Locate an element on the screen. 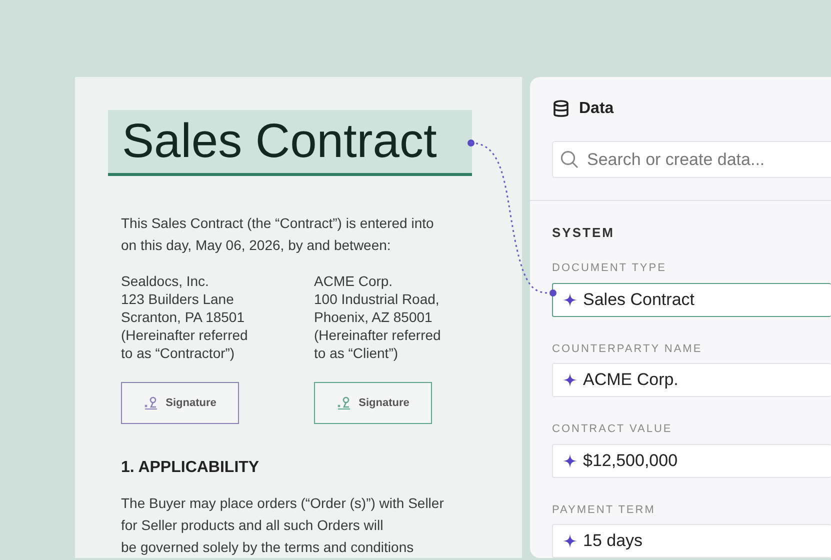 This screenshot has width=831, height=560. party-address: Sealdocs, Inc. 123 Builders Lane Scranton, PA 18501 (Hereinafter referred to as “Contractor”) is located at coordinates (185, 317).